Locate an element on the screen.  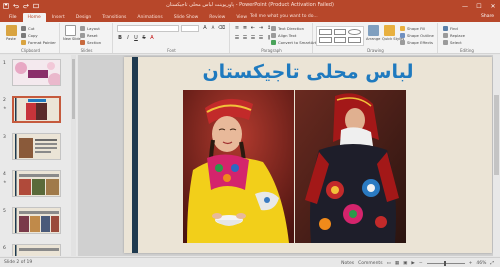
shape-oval is located at coordinates (354, 32).